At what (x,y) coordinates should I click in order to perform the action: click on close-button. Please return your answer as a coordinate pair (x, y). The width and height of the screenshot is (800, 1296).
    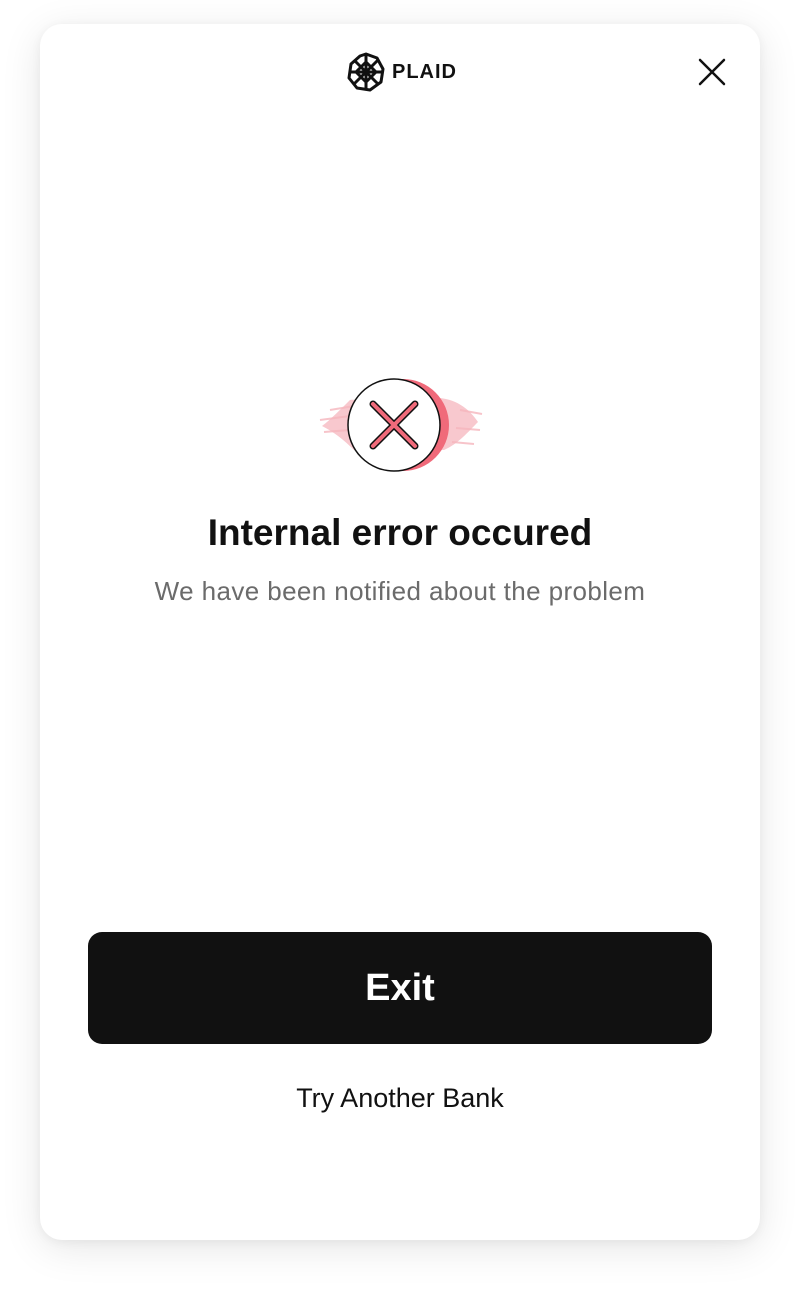
    Looking at the image, I should click on (712, 72).